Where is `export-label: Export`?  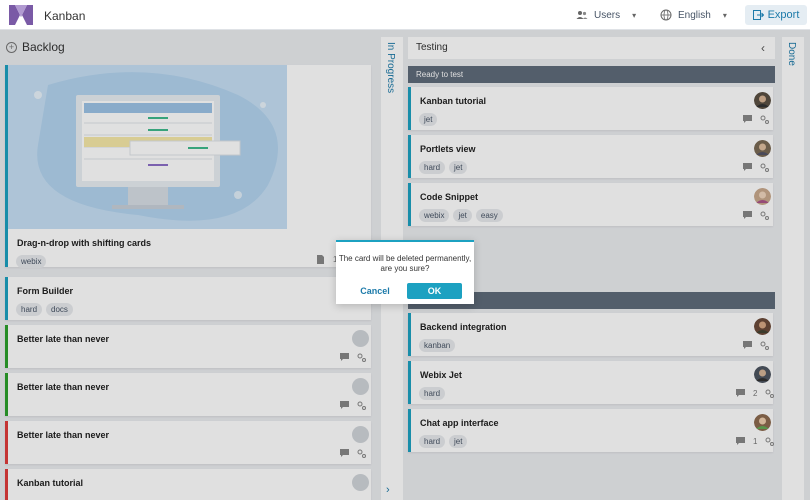 export-label: Export is located at coordinates (783, 15).